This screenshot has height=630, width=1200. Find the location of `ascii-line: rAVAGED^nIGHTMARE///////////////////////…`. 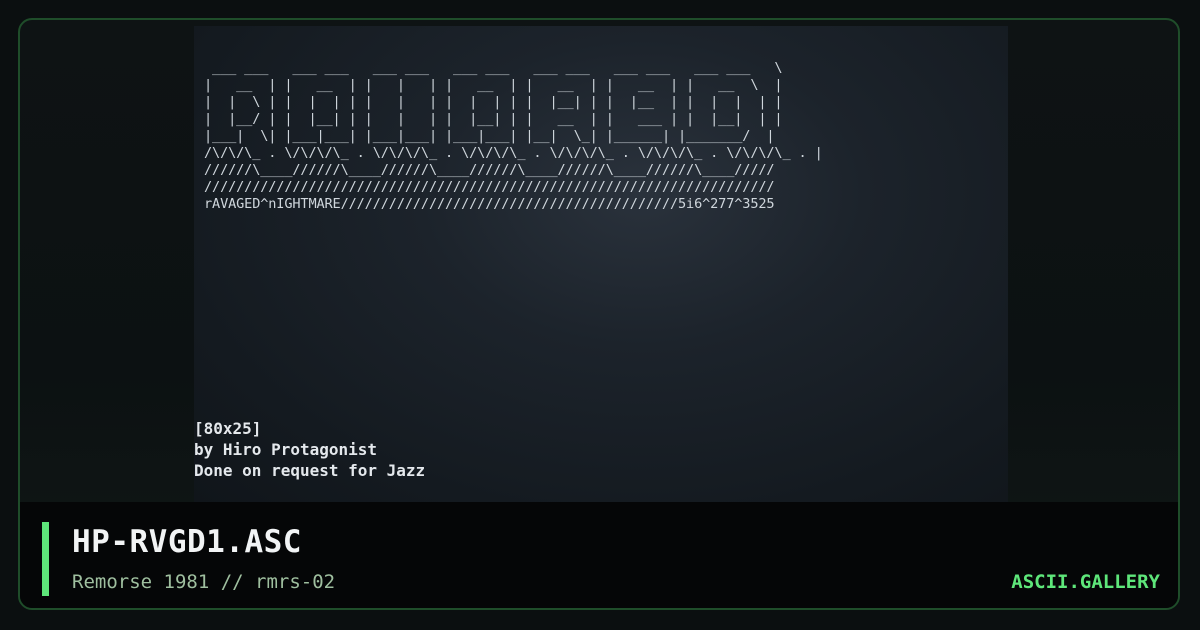

ascii-line: rAVAGED^nIGHTMARE///////////////////////… is located at coordinates (489, 204).